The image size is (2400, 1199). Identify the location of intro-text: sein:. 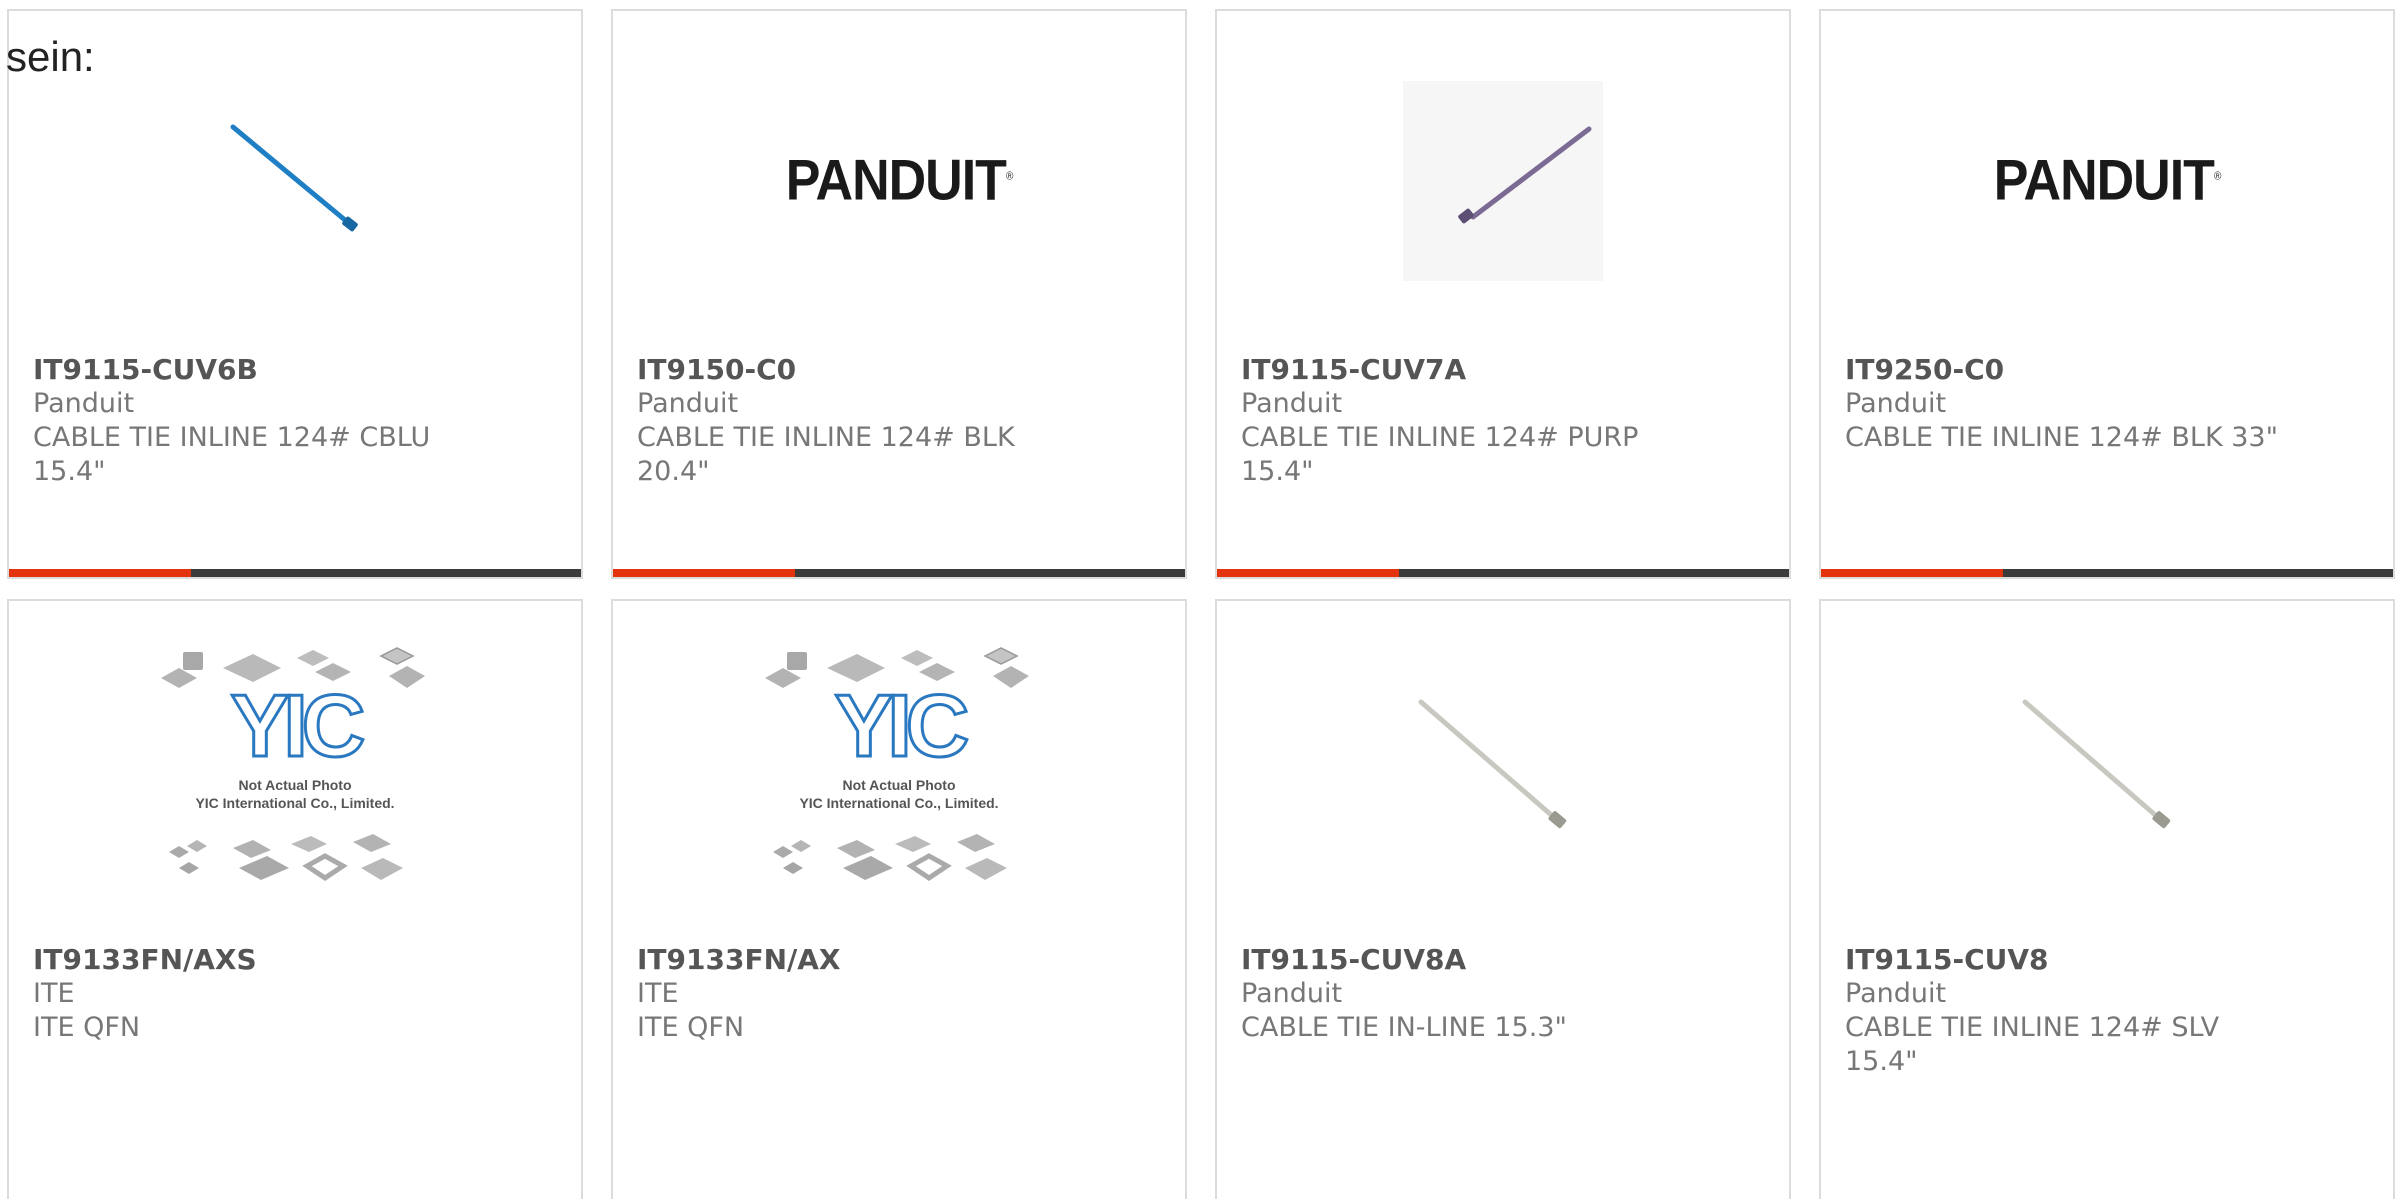
(50, 56).